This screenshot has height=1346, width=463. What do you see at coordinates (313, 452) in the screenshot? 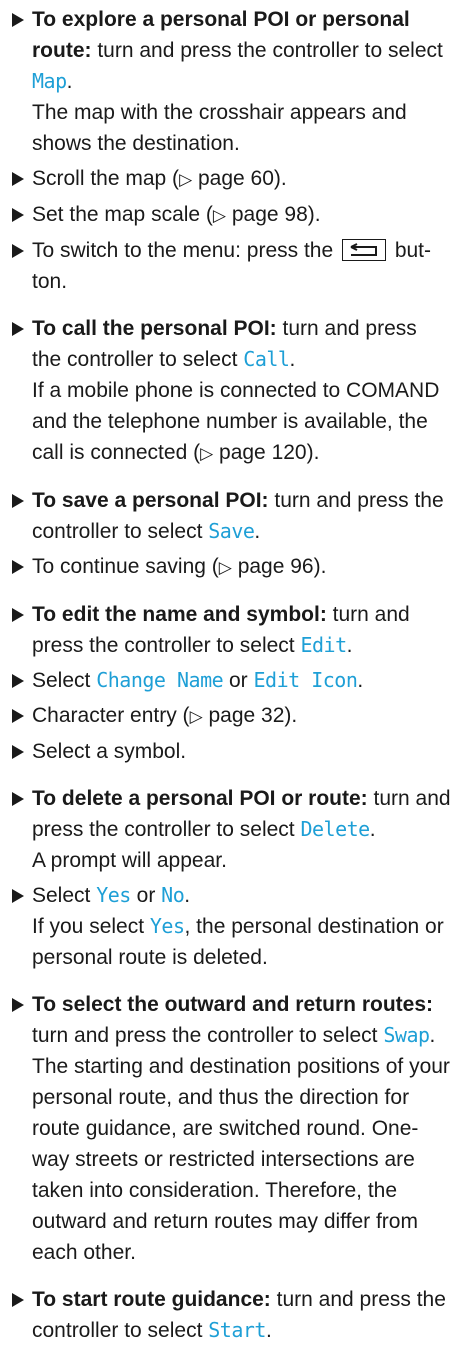
I see `result-text: ).` at bounding box center [313, 452].